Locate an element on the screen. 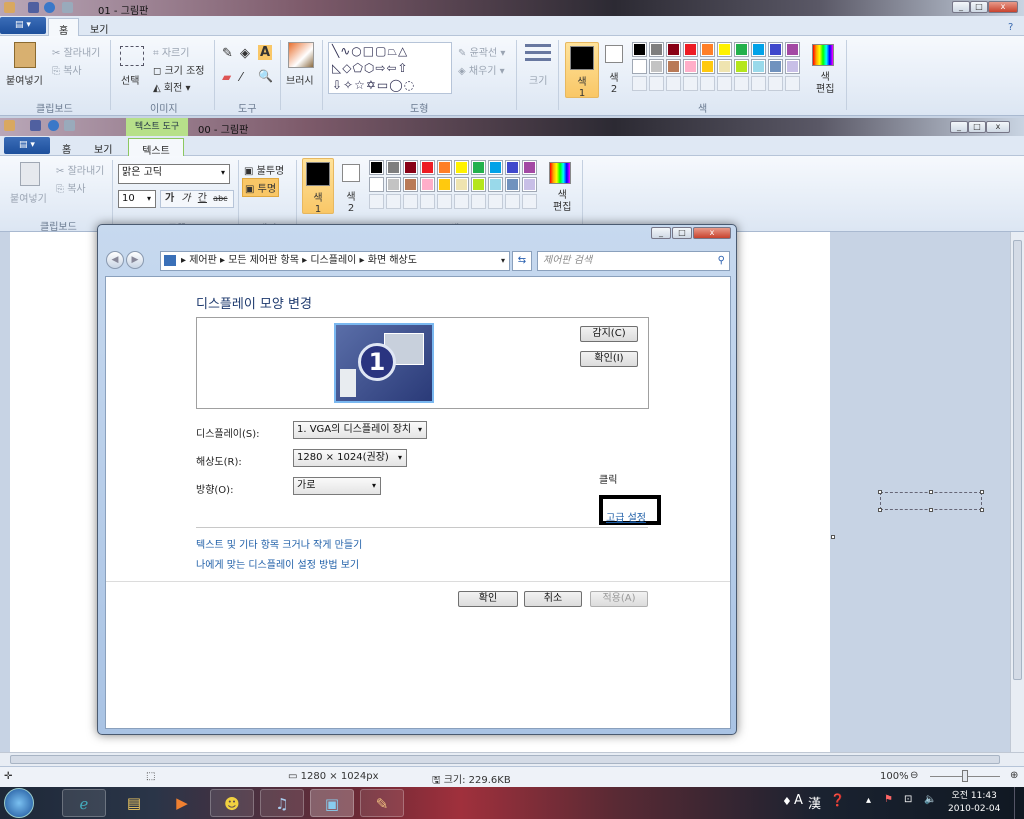  rotate-button: ◭ 회전 ▾ is located at coordinates (171, 86).